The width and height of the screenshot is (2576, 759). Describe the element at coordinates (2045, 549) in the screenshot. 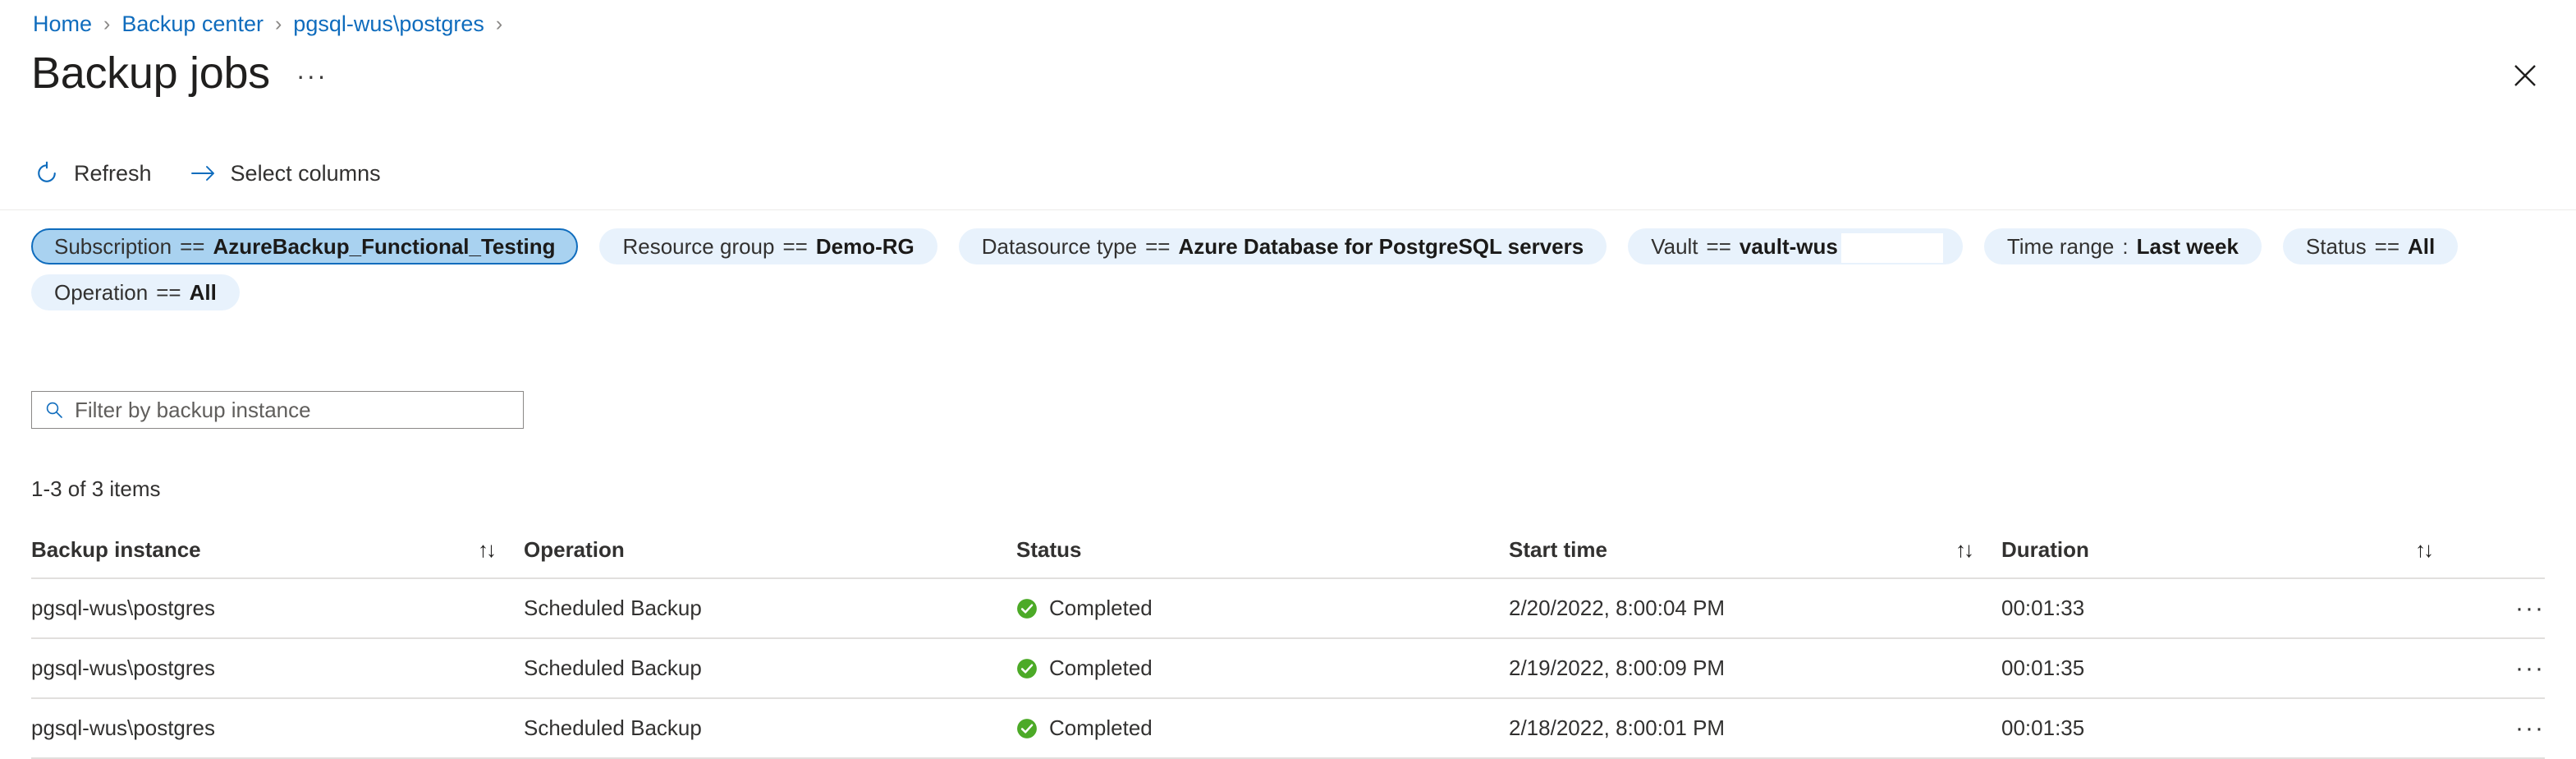

I see `column-header-label: Duration` at that location.